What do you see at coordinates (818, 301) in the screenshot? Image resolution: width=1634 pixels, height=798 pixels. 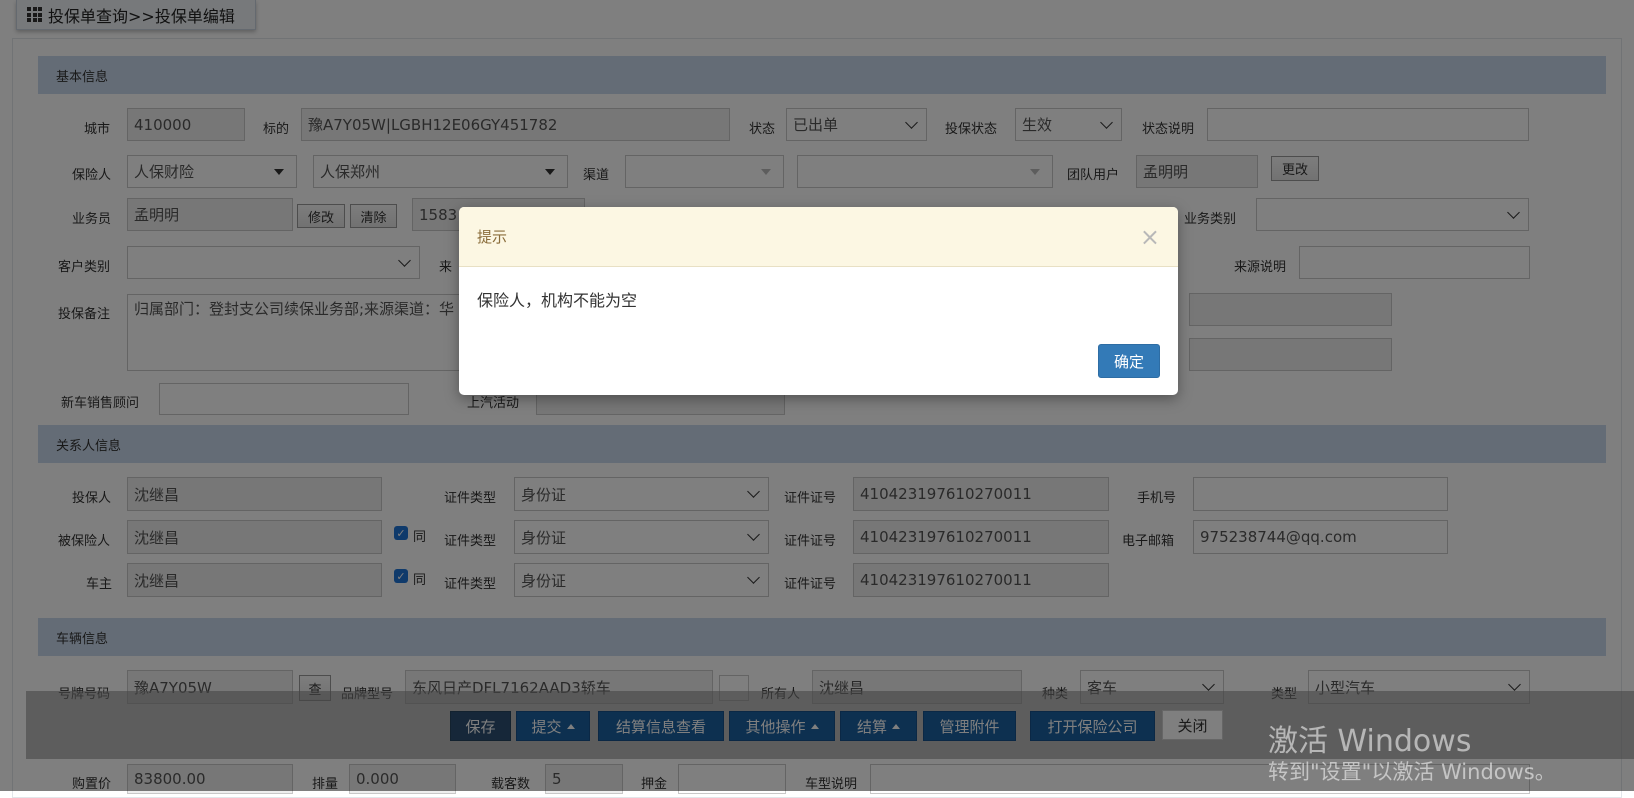 I see `alert-dialog: 提示 × 保险人，机构不能为空 确定` at bounding box center [818, 301].